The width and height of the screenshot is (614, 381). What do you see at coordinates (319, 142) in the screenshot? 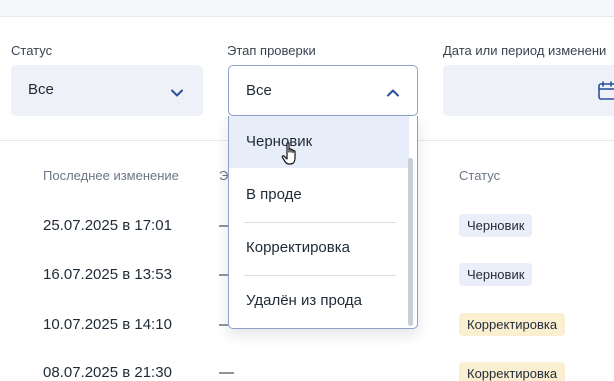
I see `dropdown-option-draft: Черновик` at bounding box center [319, 142].